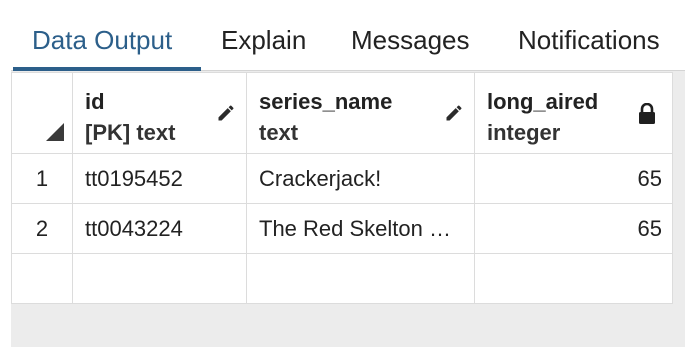 Image resolution: width=685 pixels, height=347 pixels. What do you see at coordinates (326, 101) in the screenshot?
I see `column-name: series_name` at bounding box center [326, 101].